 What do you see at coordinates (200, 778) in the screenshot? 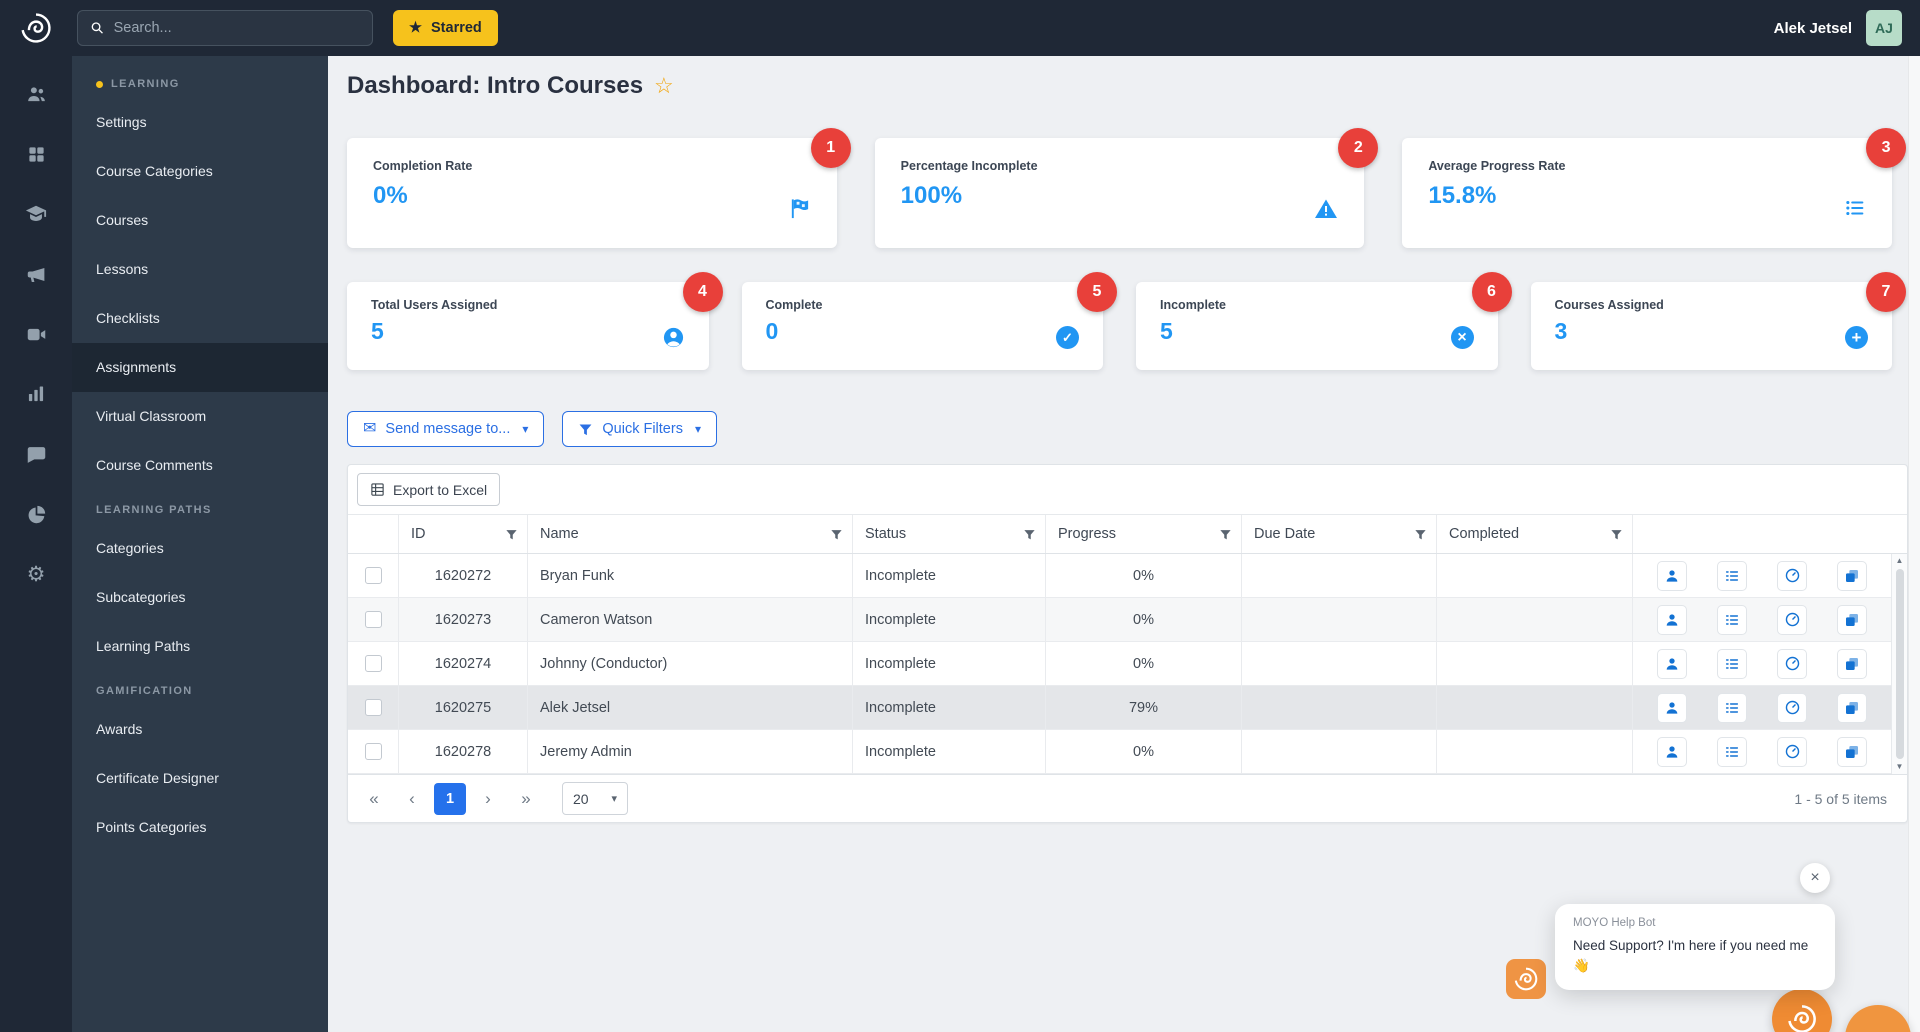
I see `sidebar-item-certificate-designer: Certificate Designer` at bounding box center [200, 778].